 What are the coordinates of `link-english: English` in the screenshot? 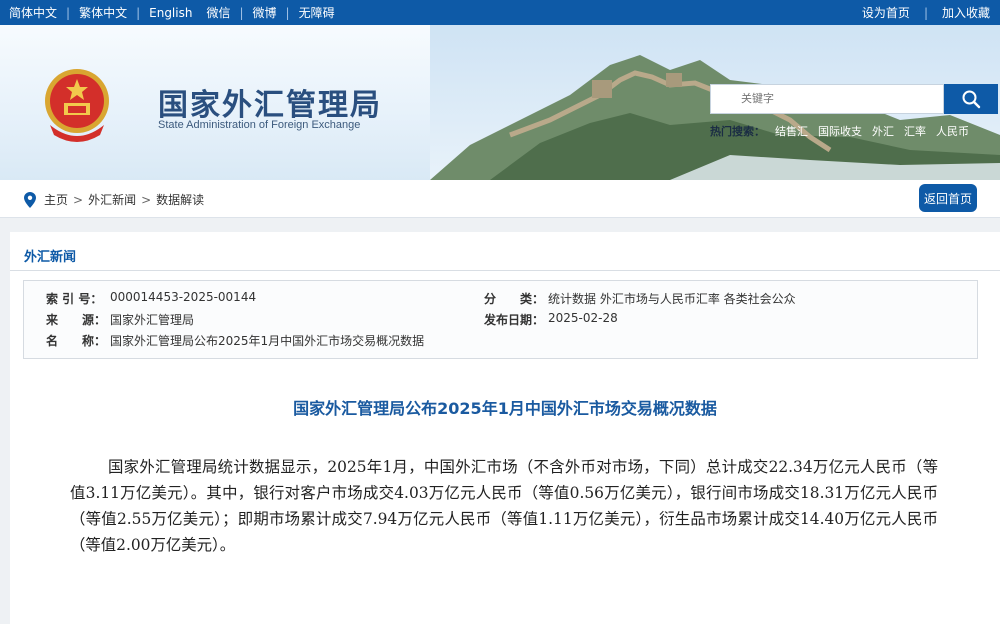 It's located at (170, 13).